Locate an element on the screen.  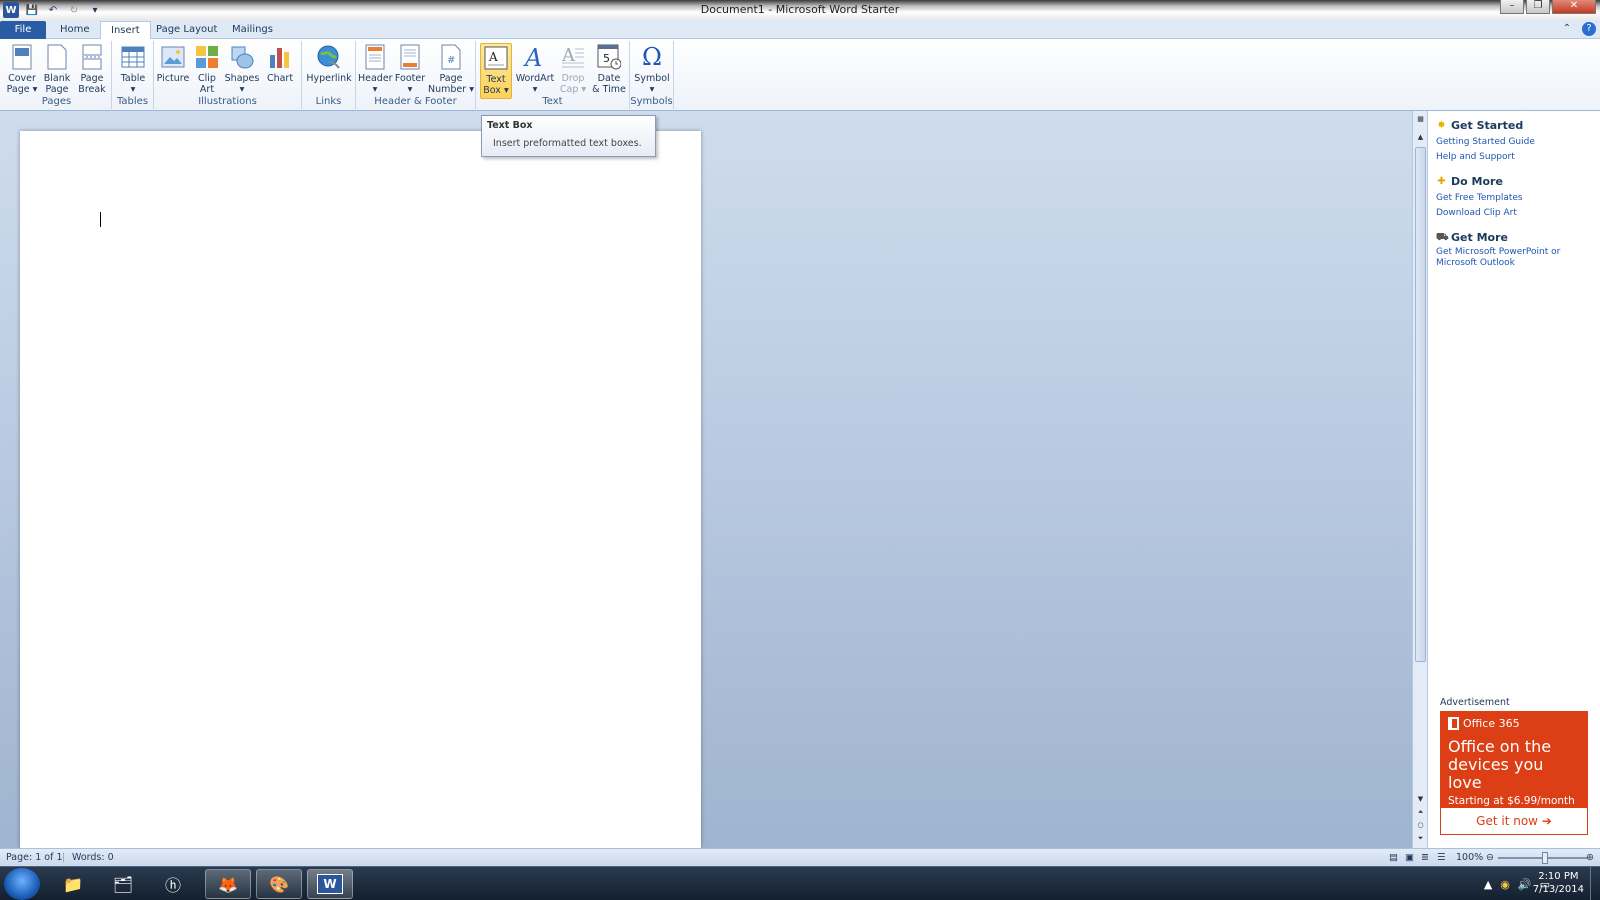
firefox-icon: 🦊 is located at coordinates (228, 884).